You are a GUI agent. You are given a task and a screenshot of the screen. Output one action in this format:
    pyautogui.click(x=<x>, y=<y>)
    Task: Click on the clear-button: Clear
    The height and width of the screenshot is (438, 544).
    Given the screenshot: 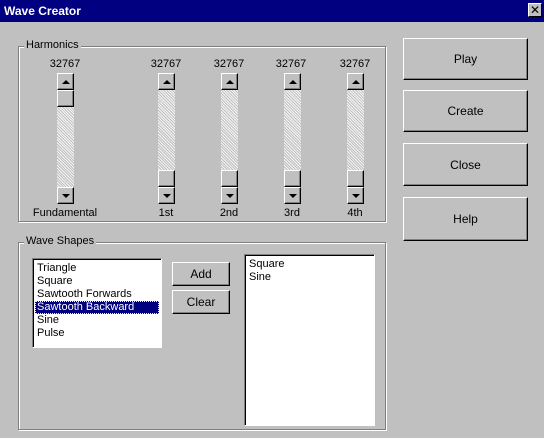 What is the action you would take?
    pyautogui.click(x=201, y=302)
    